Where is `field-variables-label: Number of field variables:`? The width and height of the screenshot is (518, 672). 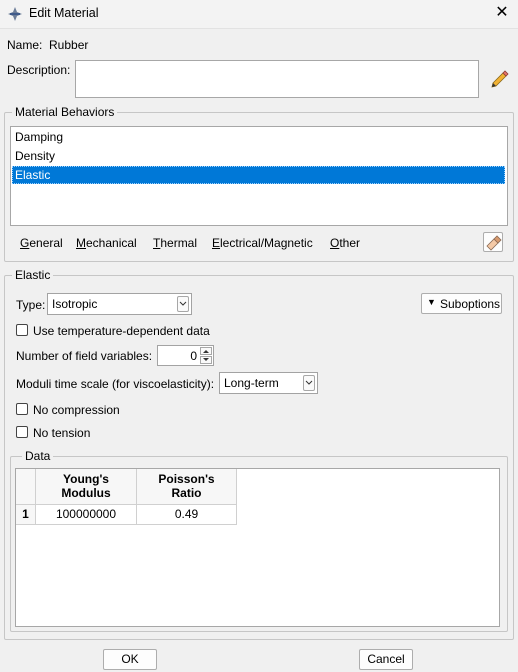
field-variables-label: Number of field variables: is located at coordinates (84, 356).